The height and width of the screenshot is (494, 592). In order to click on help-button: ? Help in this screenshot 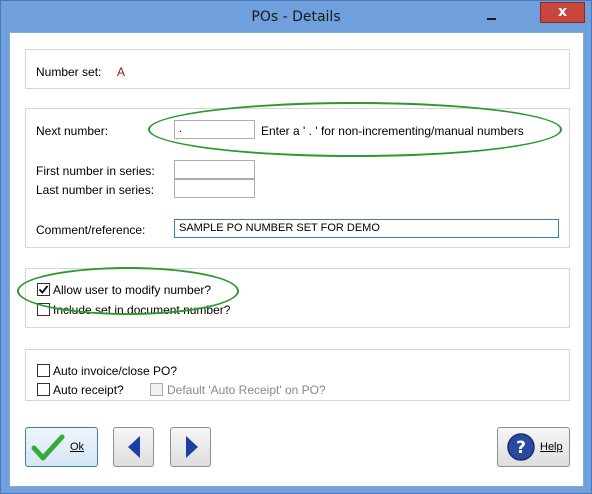, I will do `click(533, 447)`.